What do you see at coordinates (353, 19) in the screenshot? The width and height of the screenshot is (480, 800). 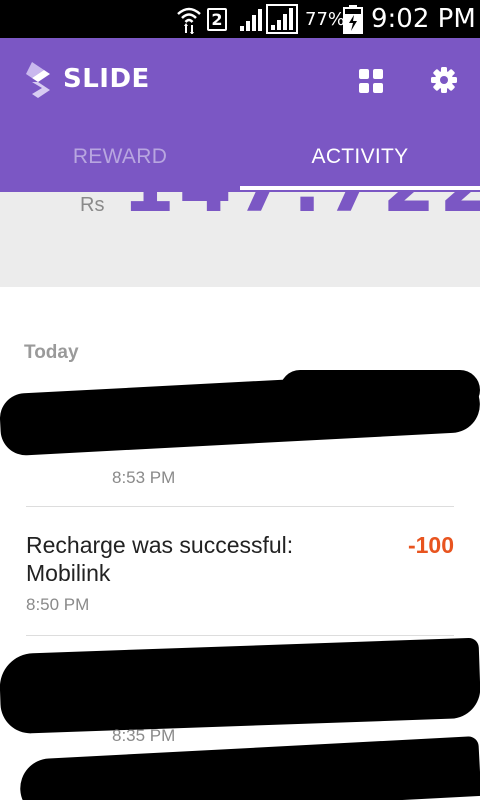 I see `battery-charging-icon` at bounding box center [353, 19].